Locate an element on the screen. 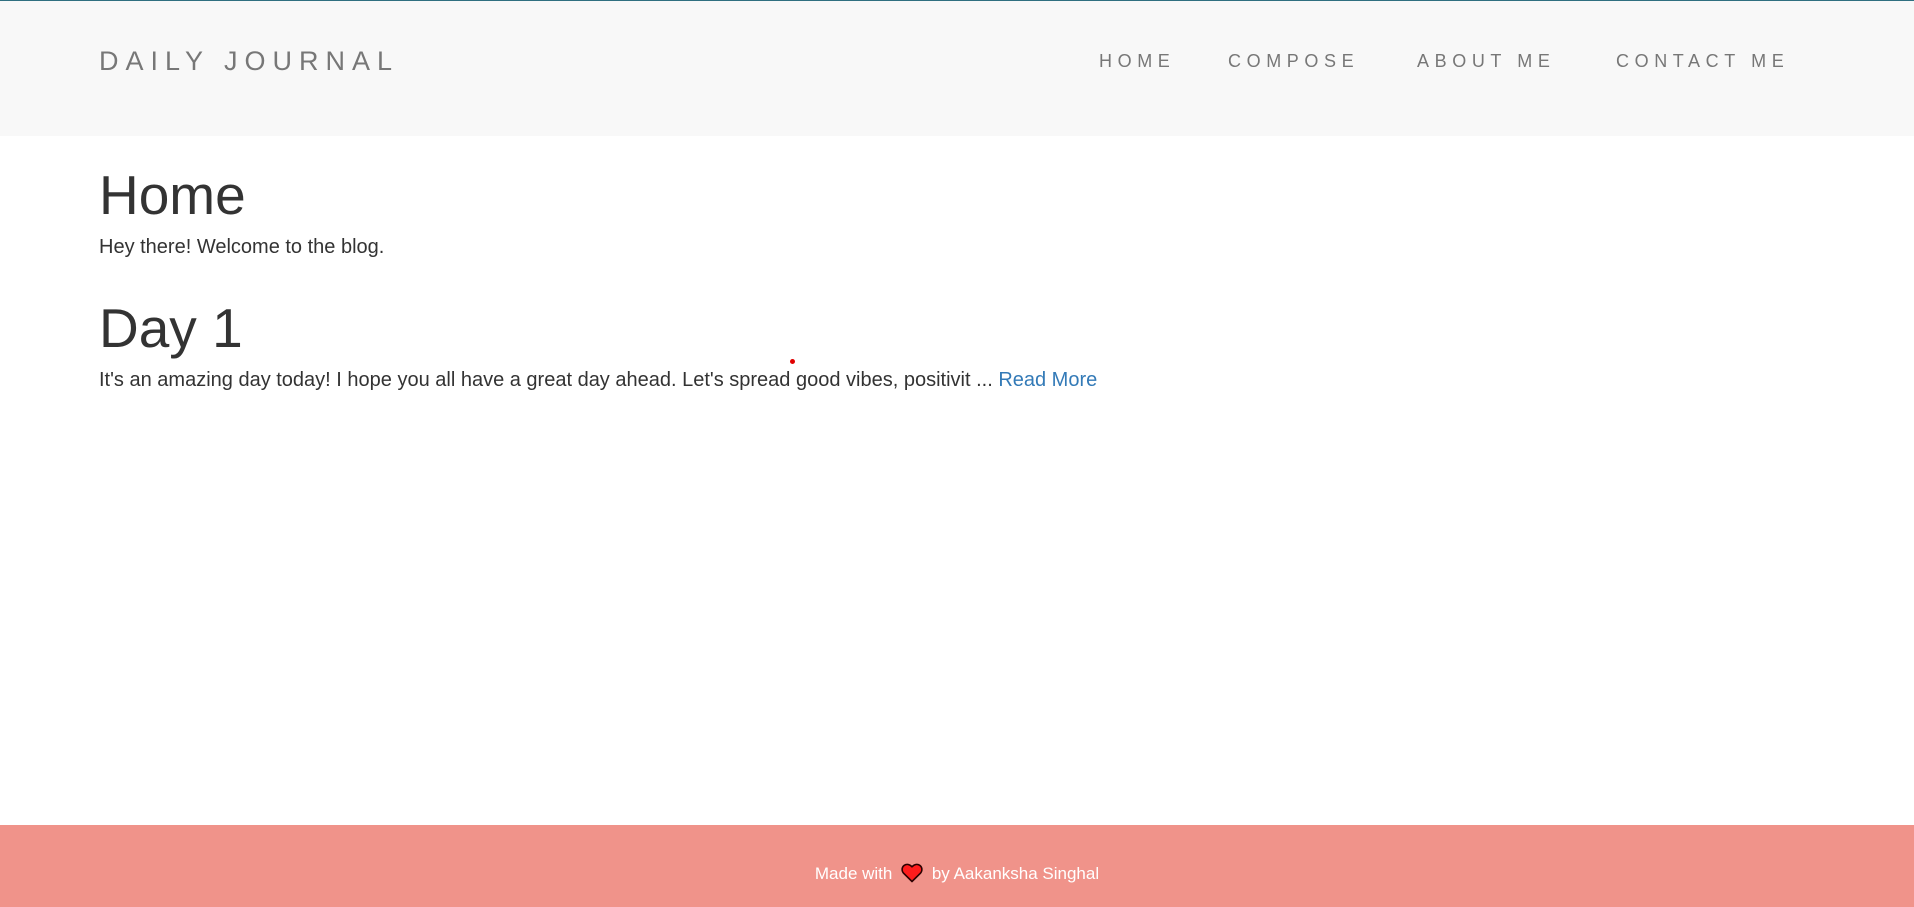 This screenshot has width=1914, height=907. footer-author: by Aakanksha Singhal is located at coordinates (1015, 873).